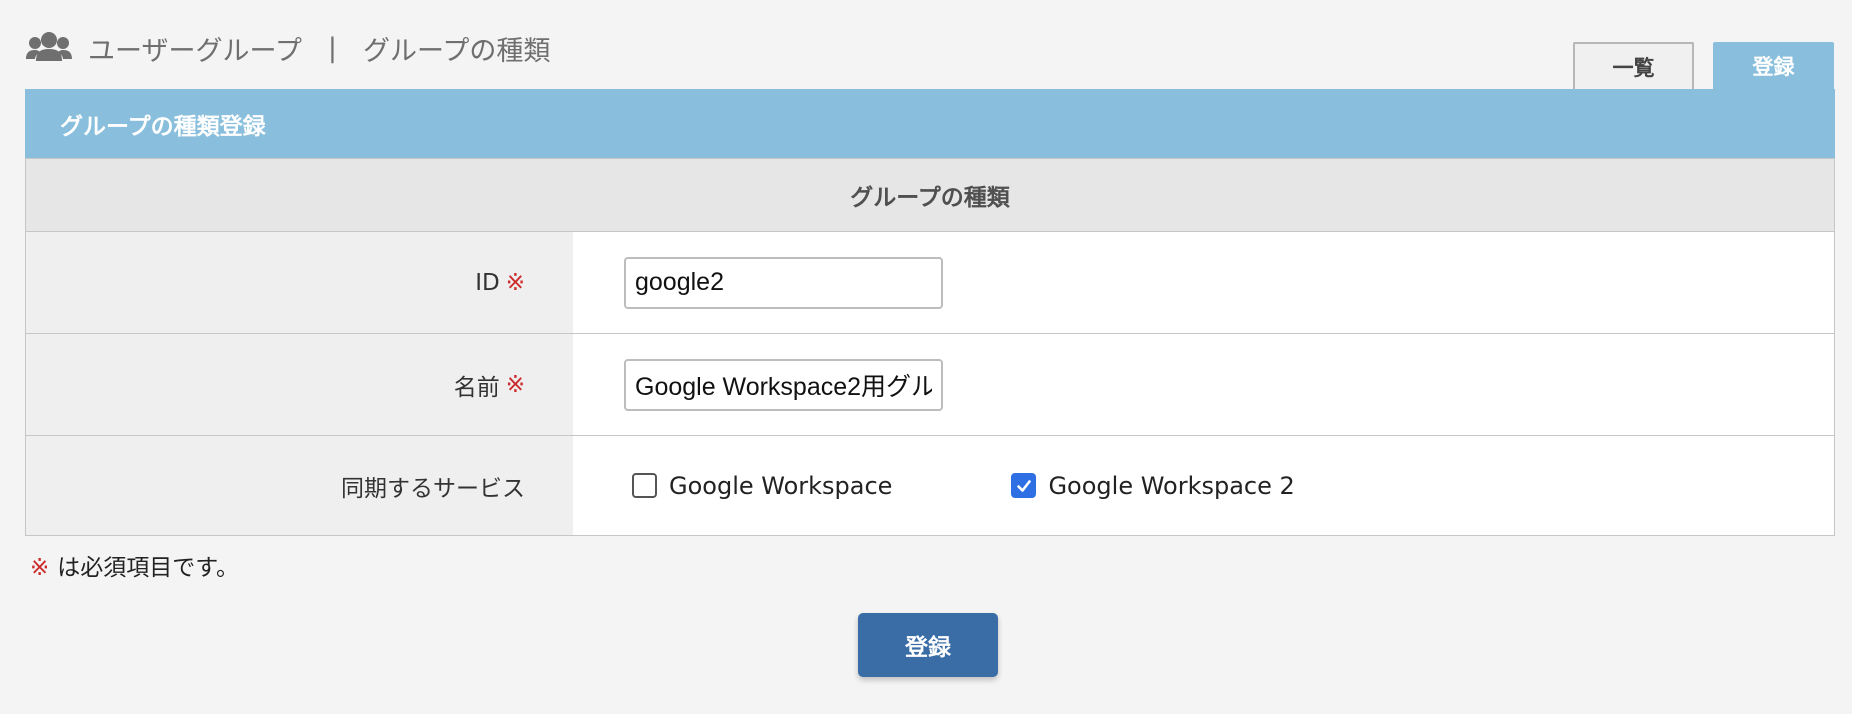 The width and height of the screenshot is (1852, 714). I want to click on services-label: 同期するサービス, so click(433, 488).